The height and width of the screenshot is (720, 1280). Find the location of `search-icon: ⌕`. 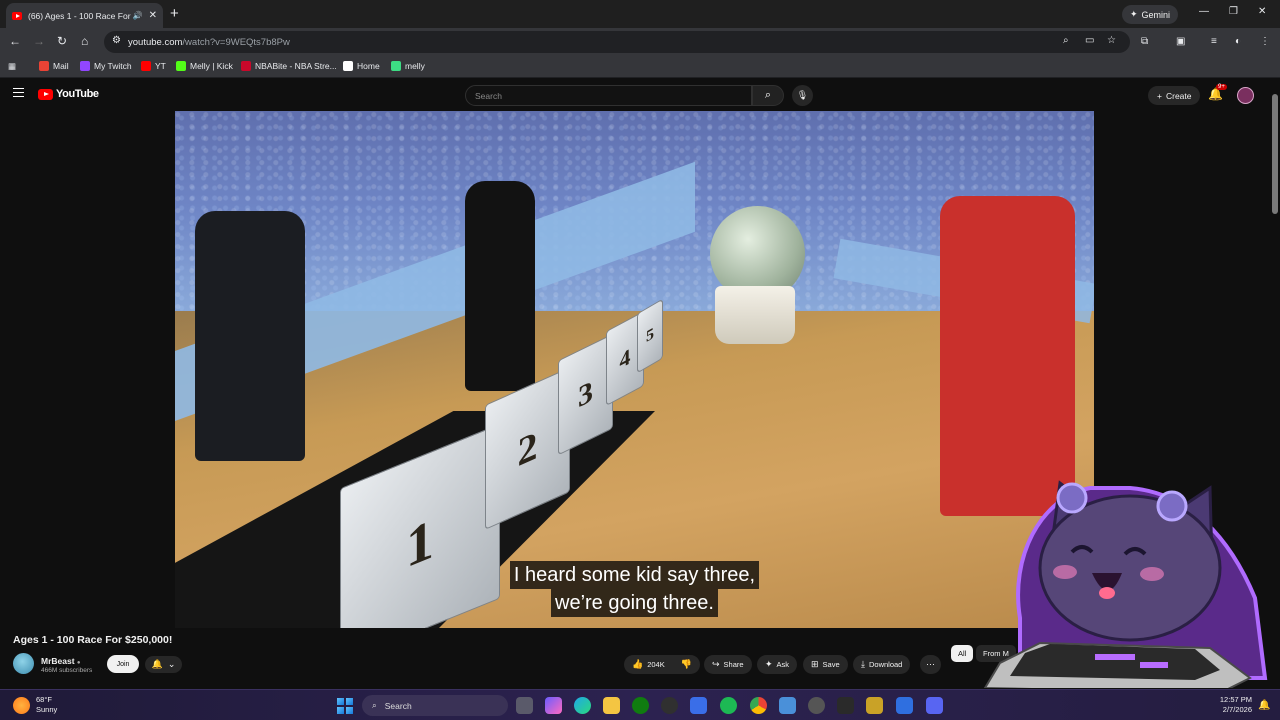

search-icon: ⌕ is located at coordinates (768, 95).